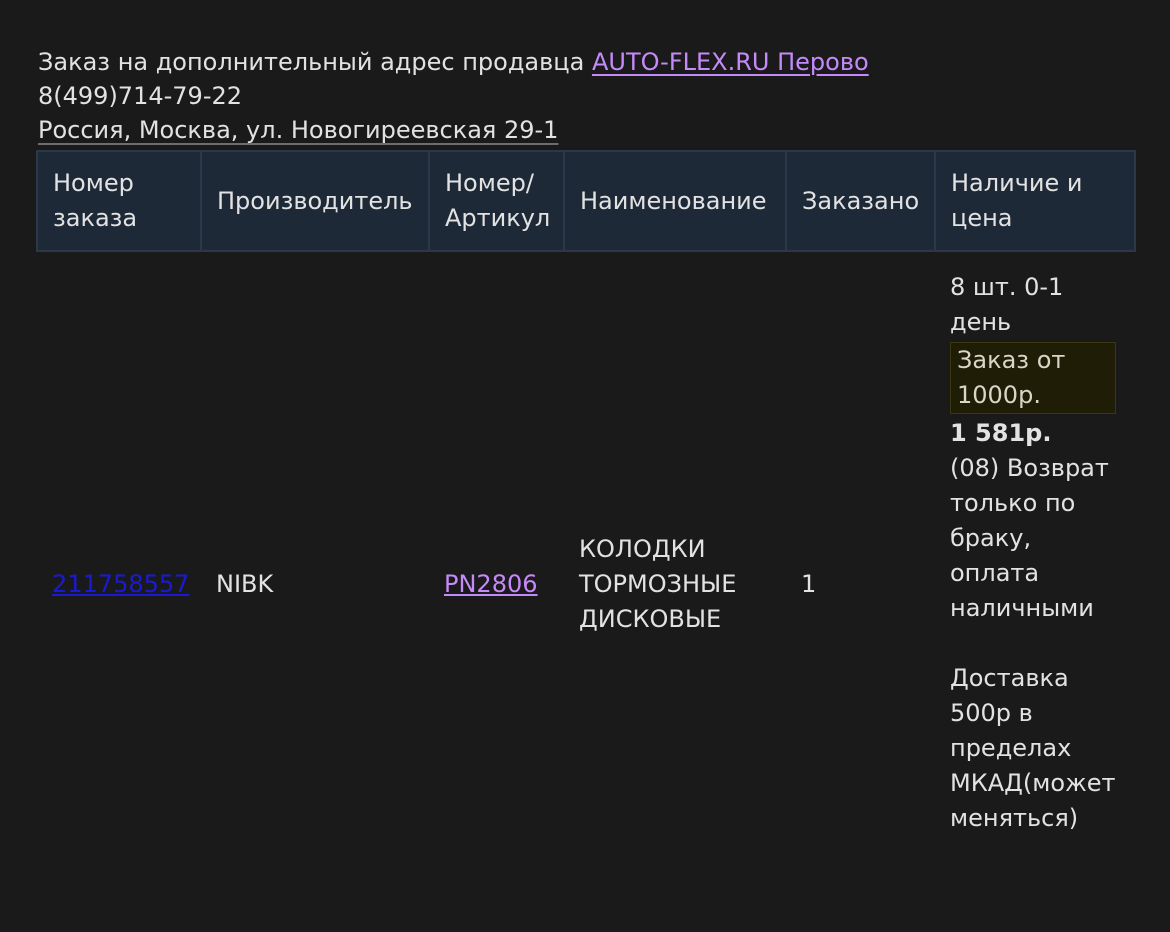 Image resolution: width=1170 pixels, height=932 pixels. What do you see at coordinates (1013, 503) in the screenshot?
I see `note-line: только по` at bounding box center [1013, 503].